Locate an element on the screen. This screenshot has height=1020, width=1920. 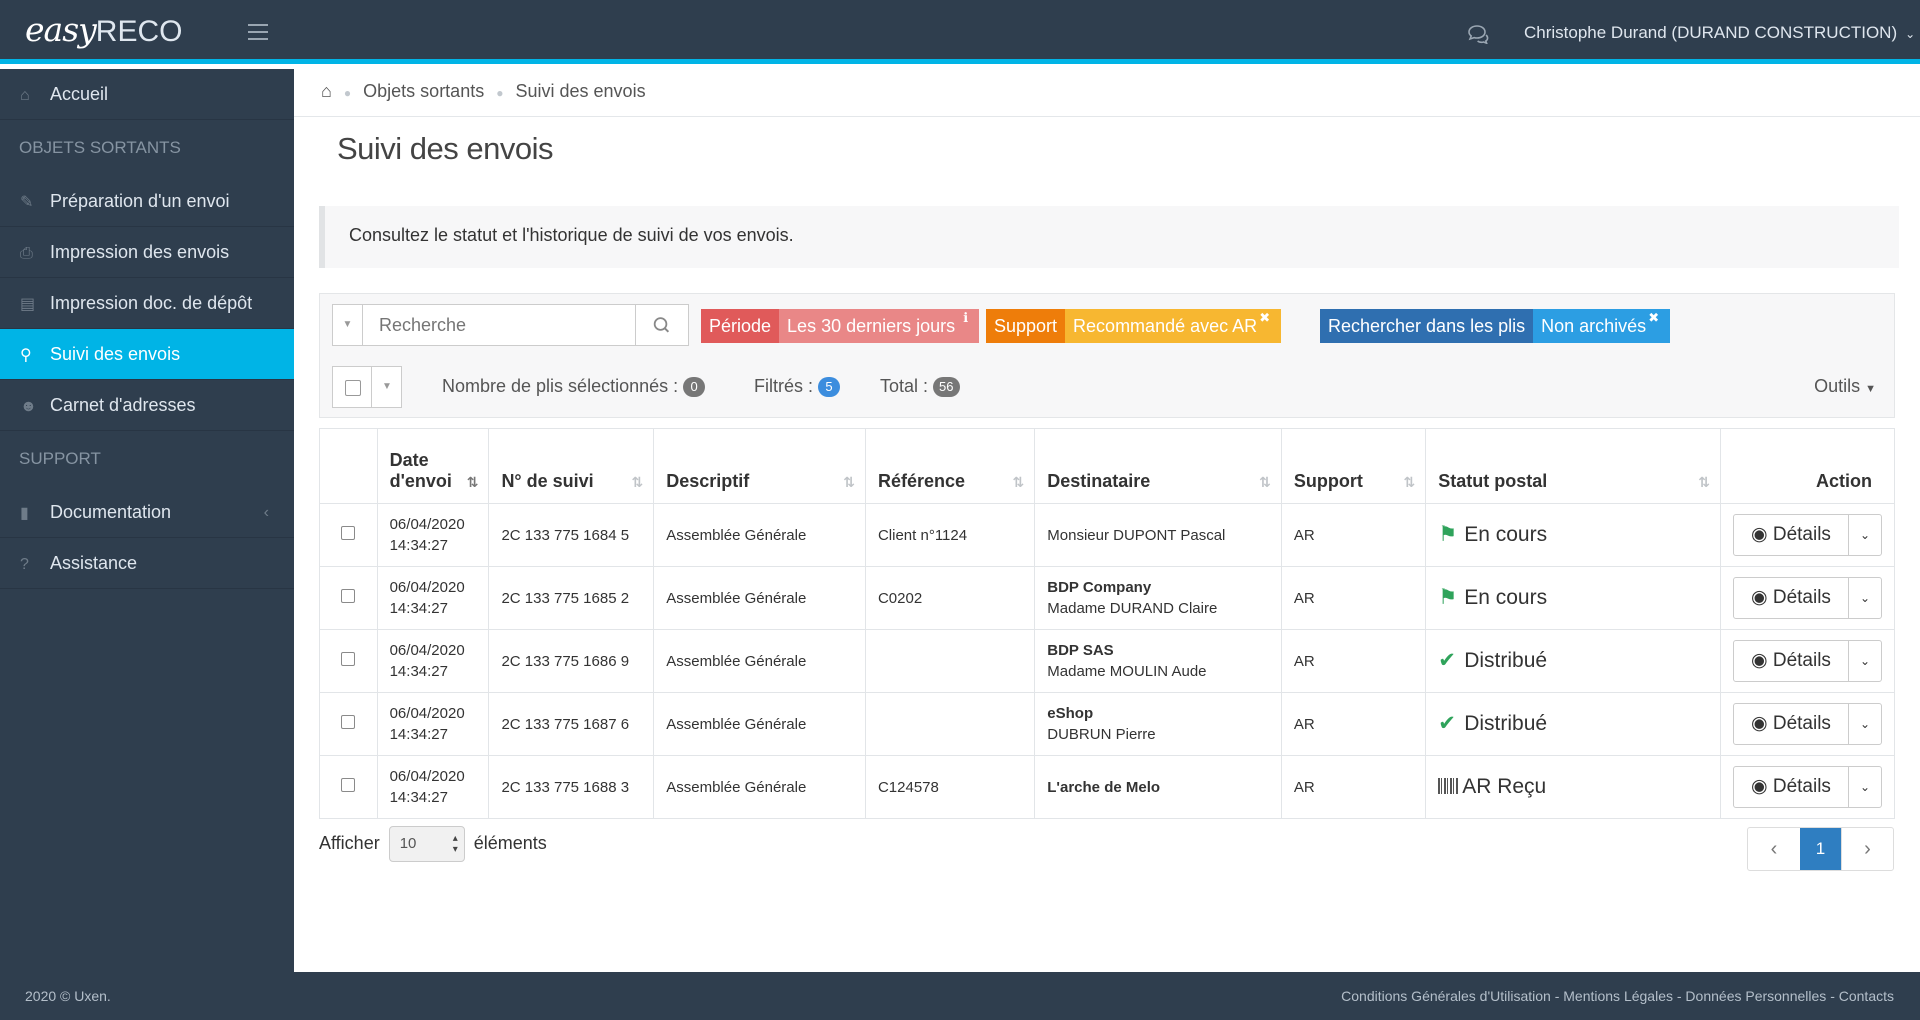
sidebar-item-preparation: ✎ Préparation d'un envoi is located at coordinates (147, 201).